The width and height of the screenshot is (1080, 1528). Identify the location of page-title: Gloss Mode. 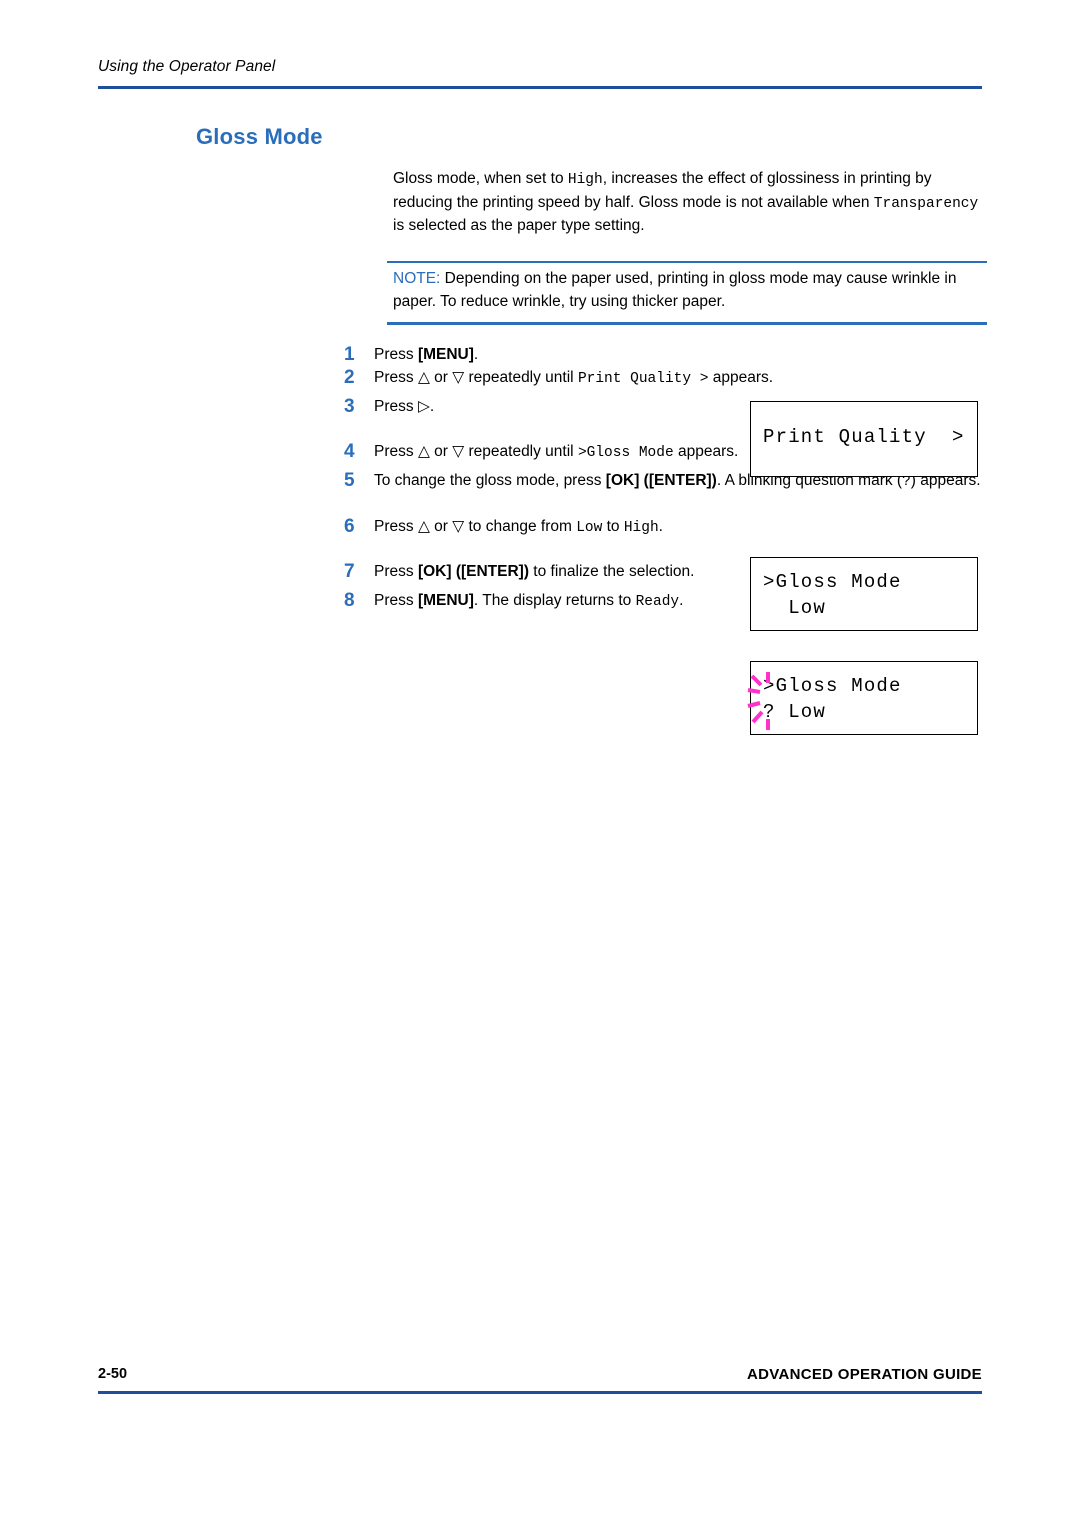
(259, 136).